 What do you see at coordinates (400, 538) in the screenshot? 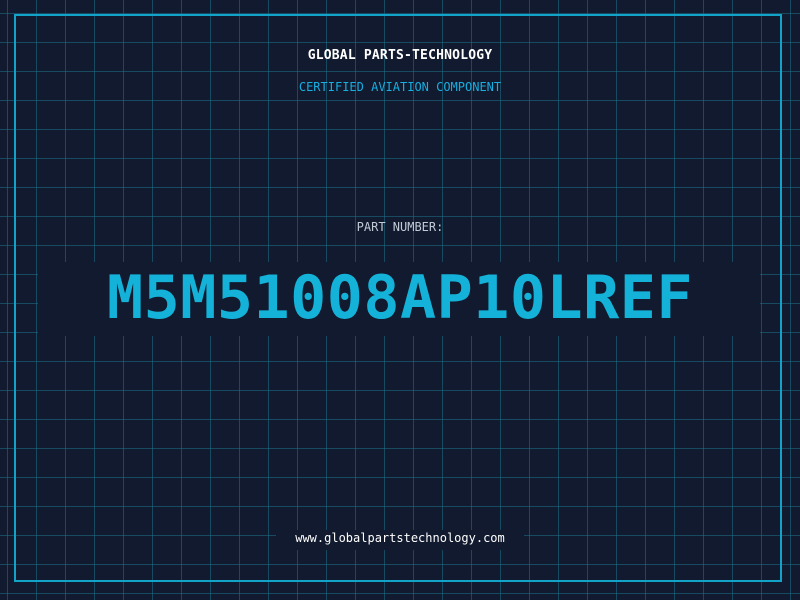
I see `website-url: www.globalpartstechnology.com` at bounding box center [400, 538].